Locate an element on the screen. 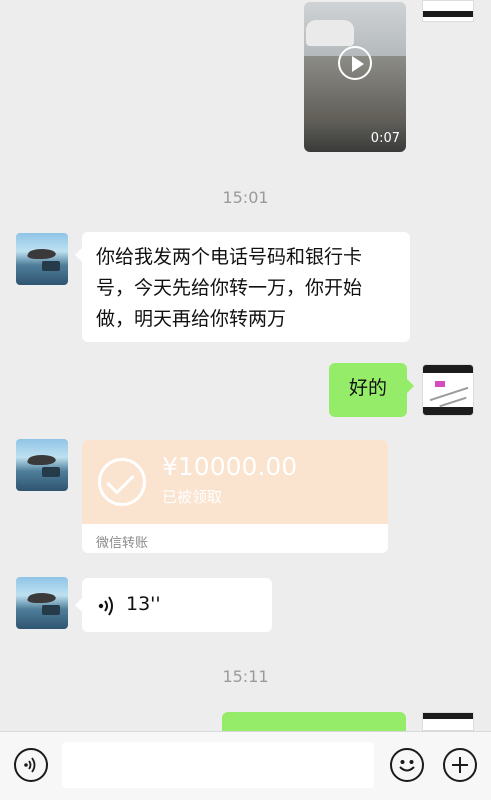  check-icon is located at coordinates (122, 482).